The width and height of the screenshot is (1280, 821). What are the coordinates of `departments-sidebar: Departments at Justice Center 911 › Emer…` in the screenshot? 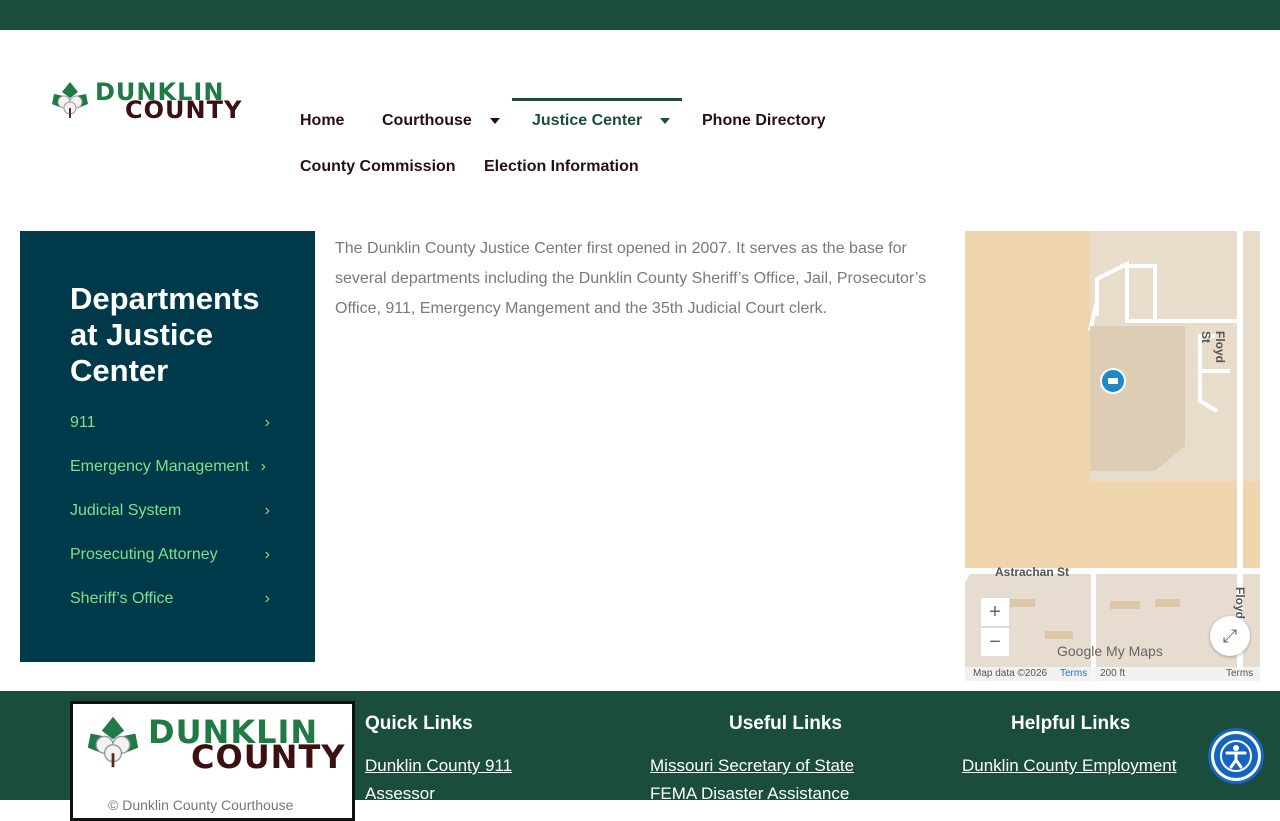 It's located at (167, 446).